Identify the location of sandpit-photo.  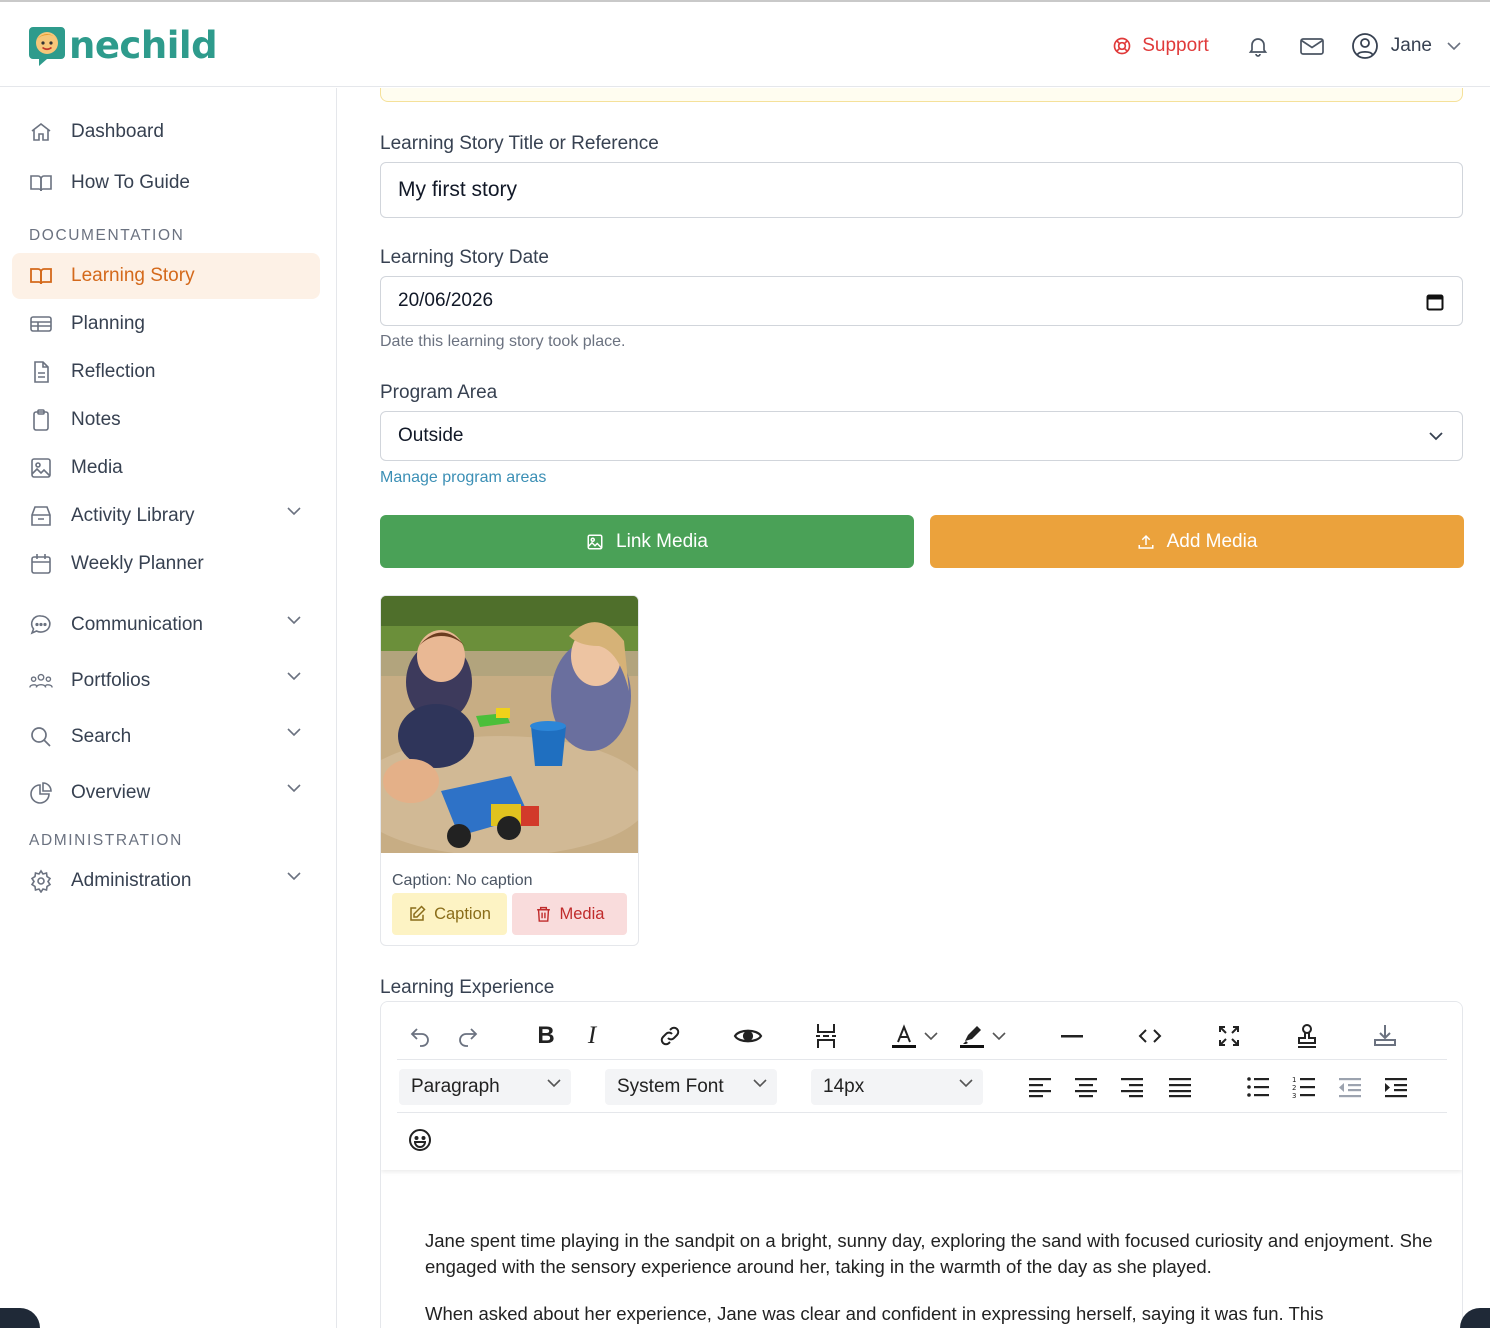
(509, 724).